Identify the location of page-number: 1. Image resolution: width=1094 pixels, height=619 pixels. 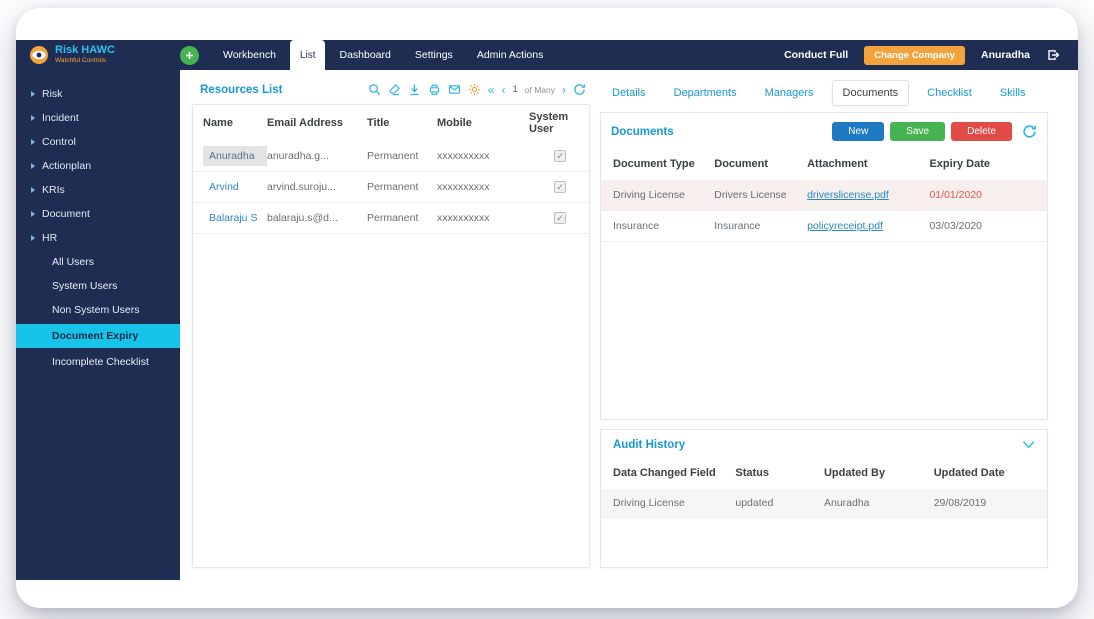
(515, 89).